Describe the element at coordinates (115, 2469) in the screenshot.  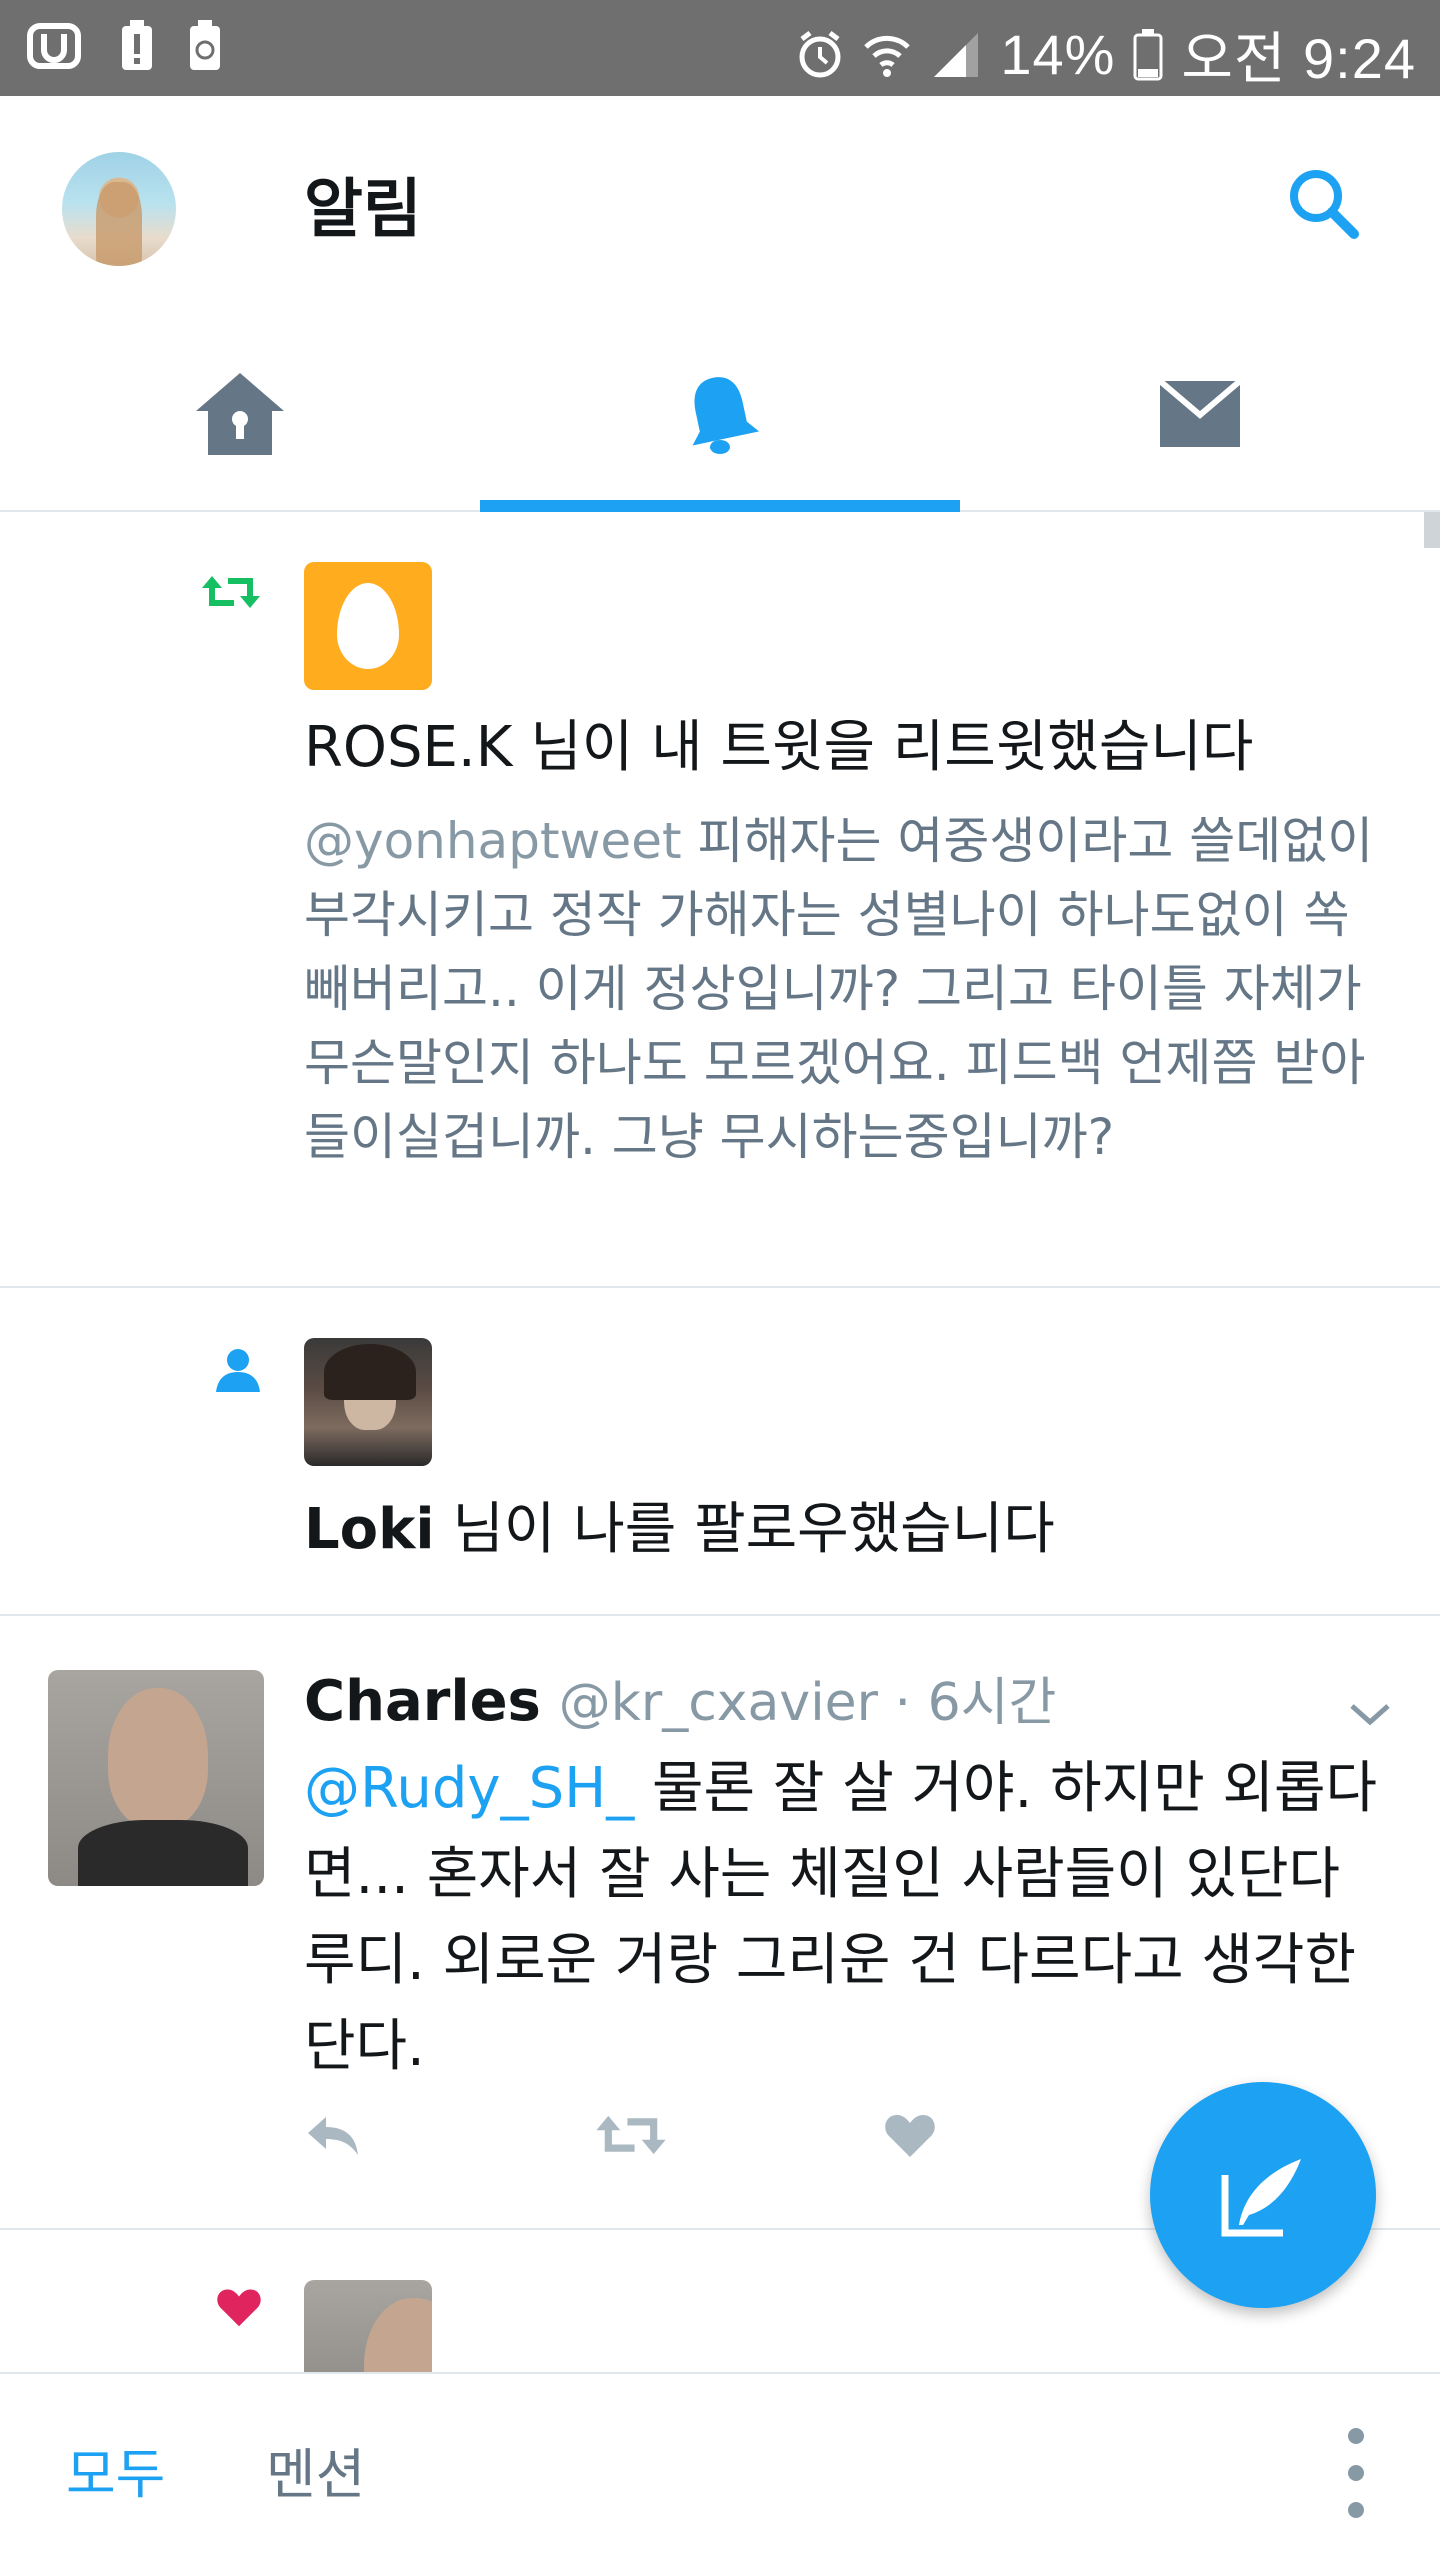
I see `filter-all-button: 모두` at that location.